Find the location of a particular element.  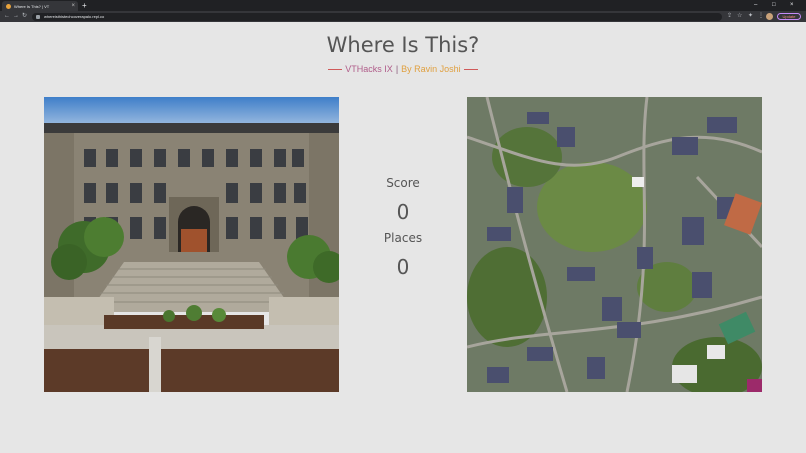

share-icon: ⇪ is located at coordinates (729, 16).